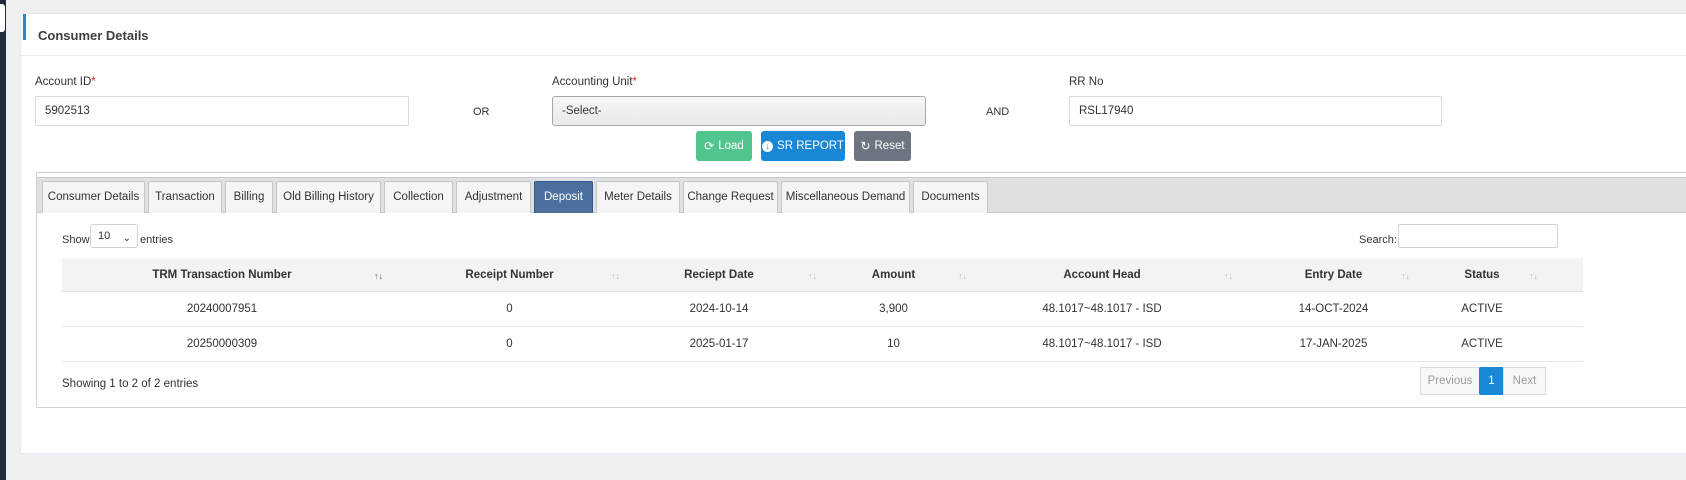 The width and height of the screenshot is (1686, 480). What do you see at coordinates (249, 197) in the screenshot?
I see `tab-billing: Billing` at bounding box center [249, 197].